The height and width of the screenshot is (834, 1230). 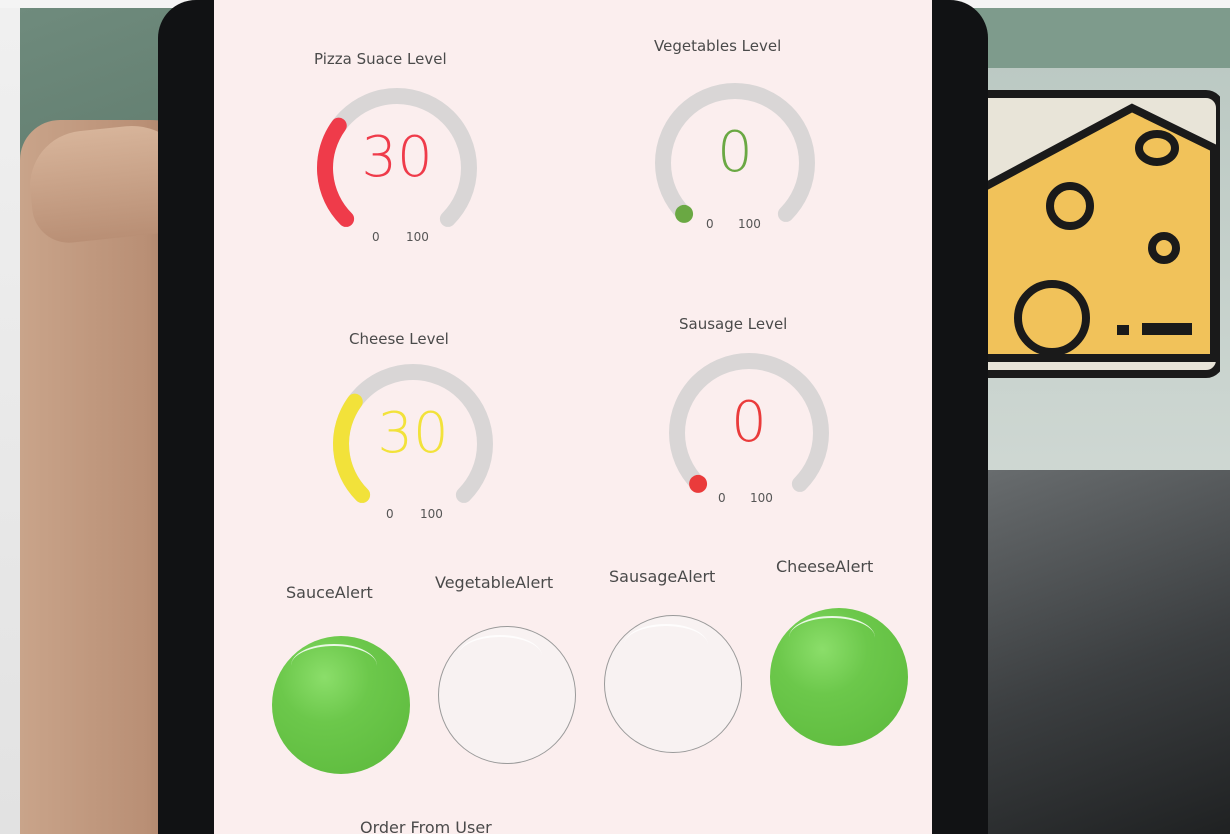 I want to click on gauge-min-sauce: 0, so click(x=376, y=237).